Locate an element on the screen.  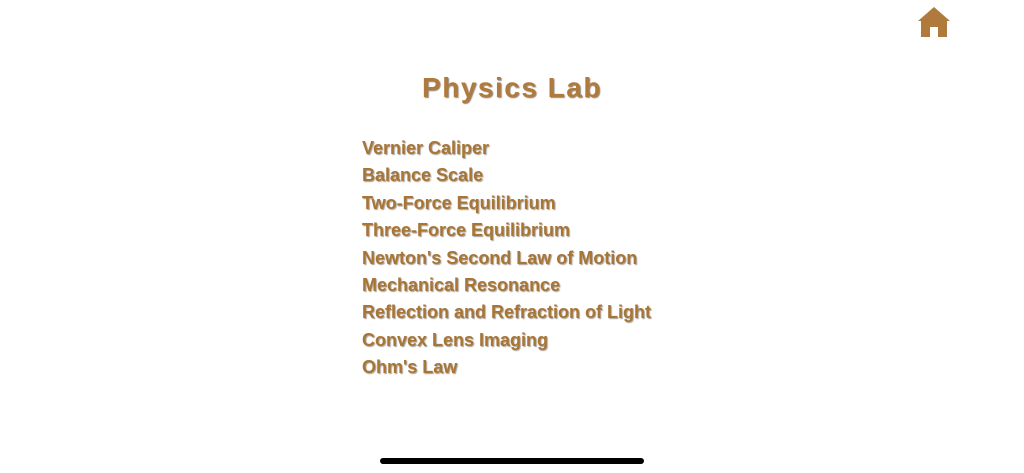
home-icon is located at coordinates (934, 22).